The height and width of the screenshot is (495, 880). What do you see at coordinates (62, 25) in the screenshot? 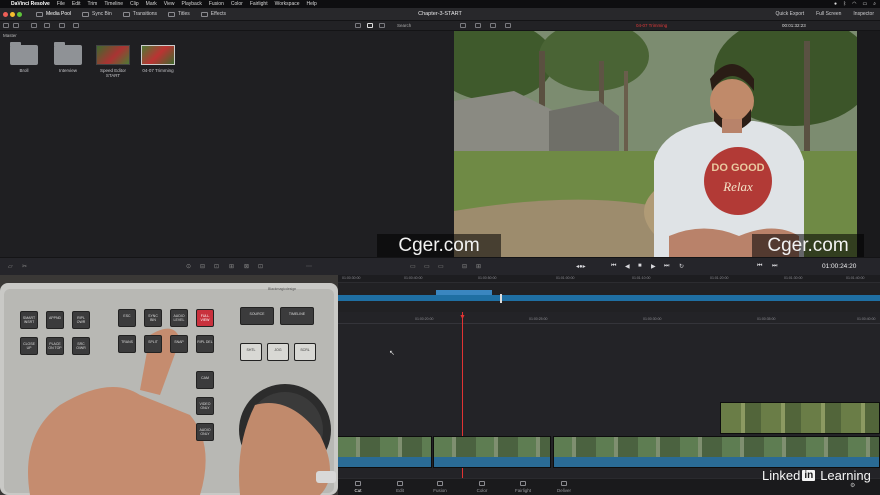
I see `metadata-icon` at bounding box center [62, 25].